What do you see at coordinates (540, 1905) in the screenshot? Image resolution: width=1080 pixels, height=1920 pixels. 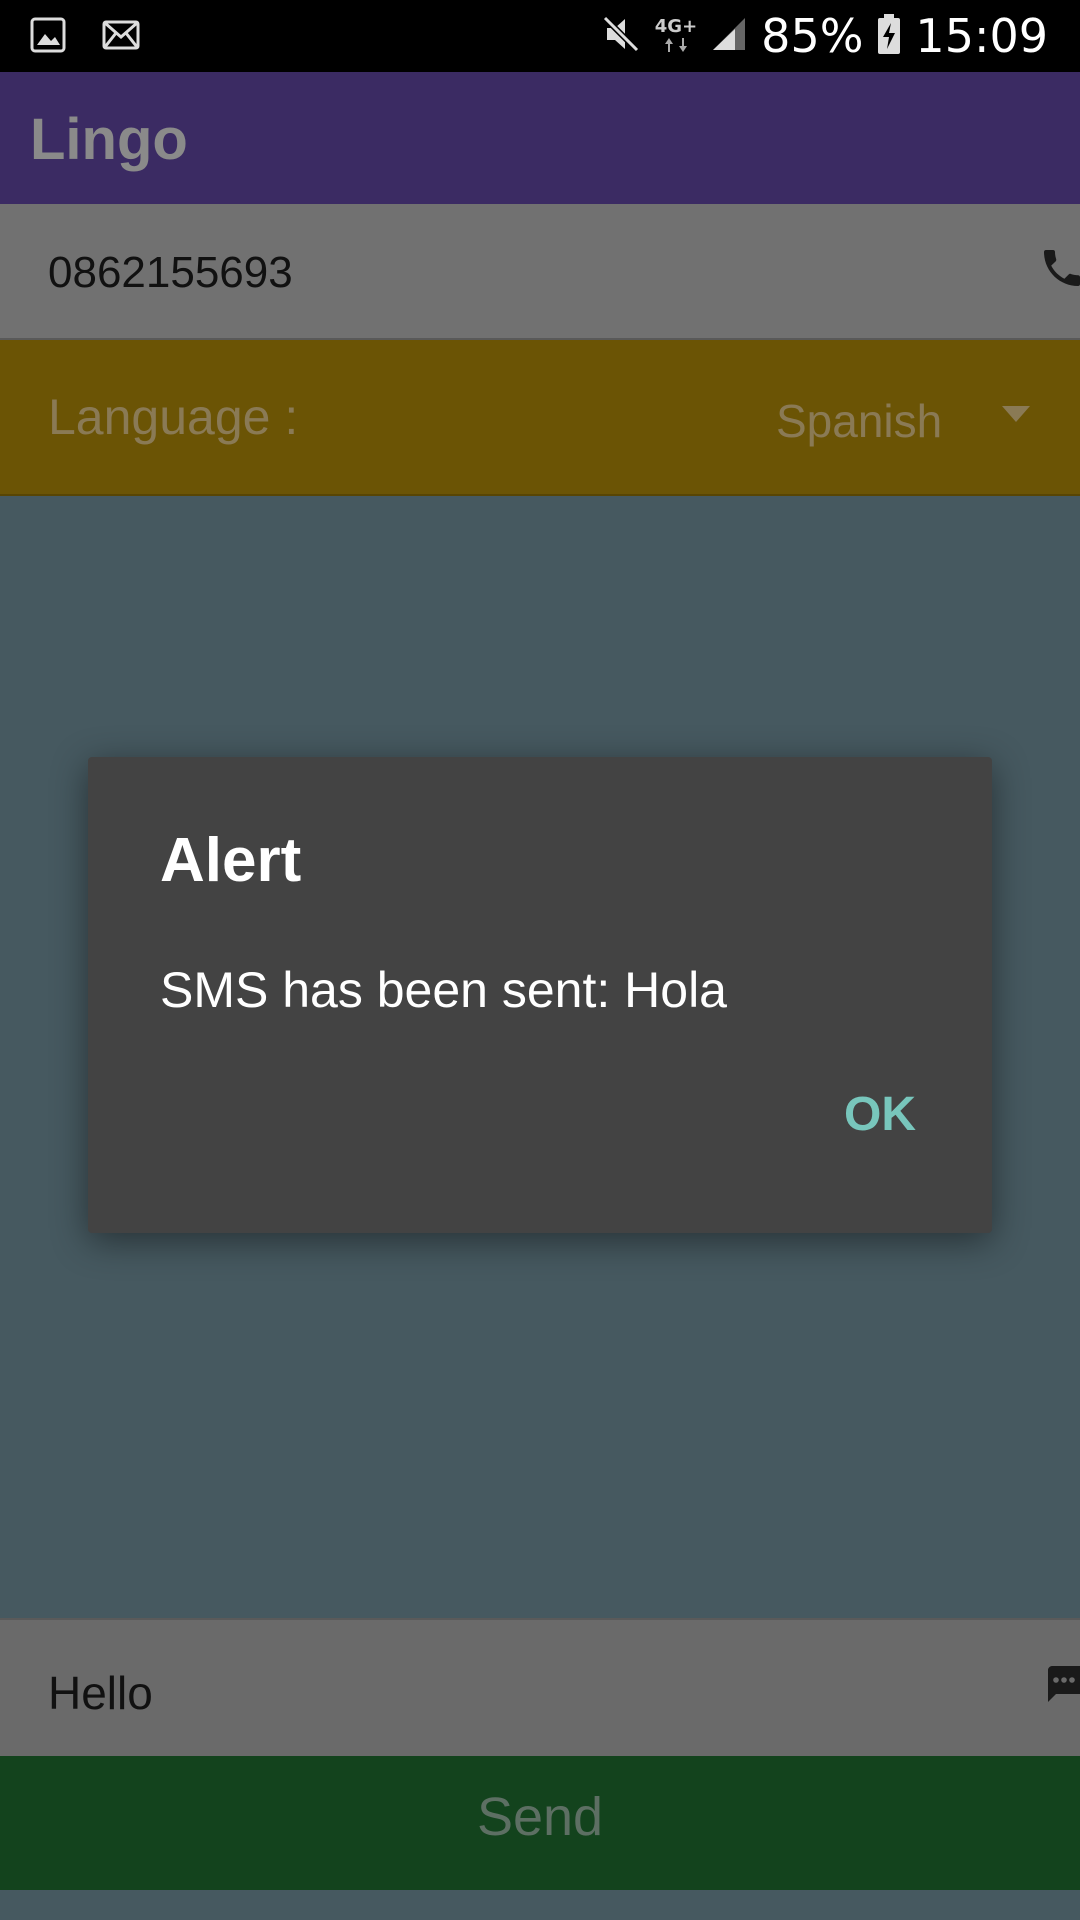 I see `bottom-strip` at bounding box center [540, 1905].